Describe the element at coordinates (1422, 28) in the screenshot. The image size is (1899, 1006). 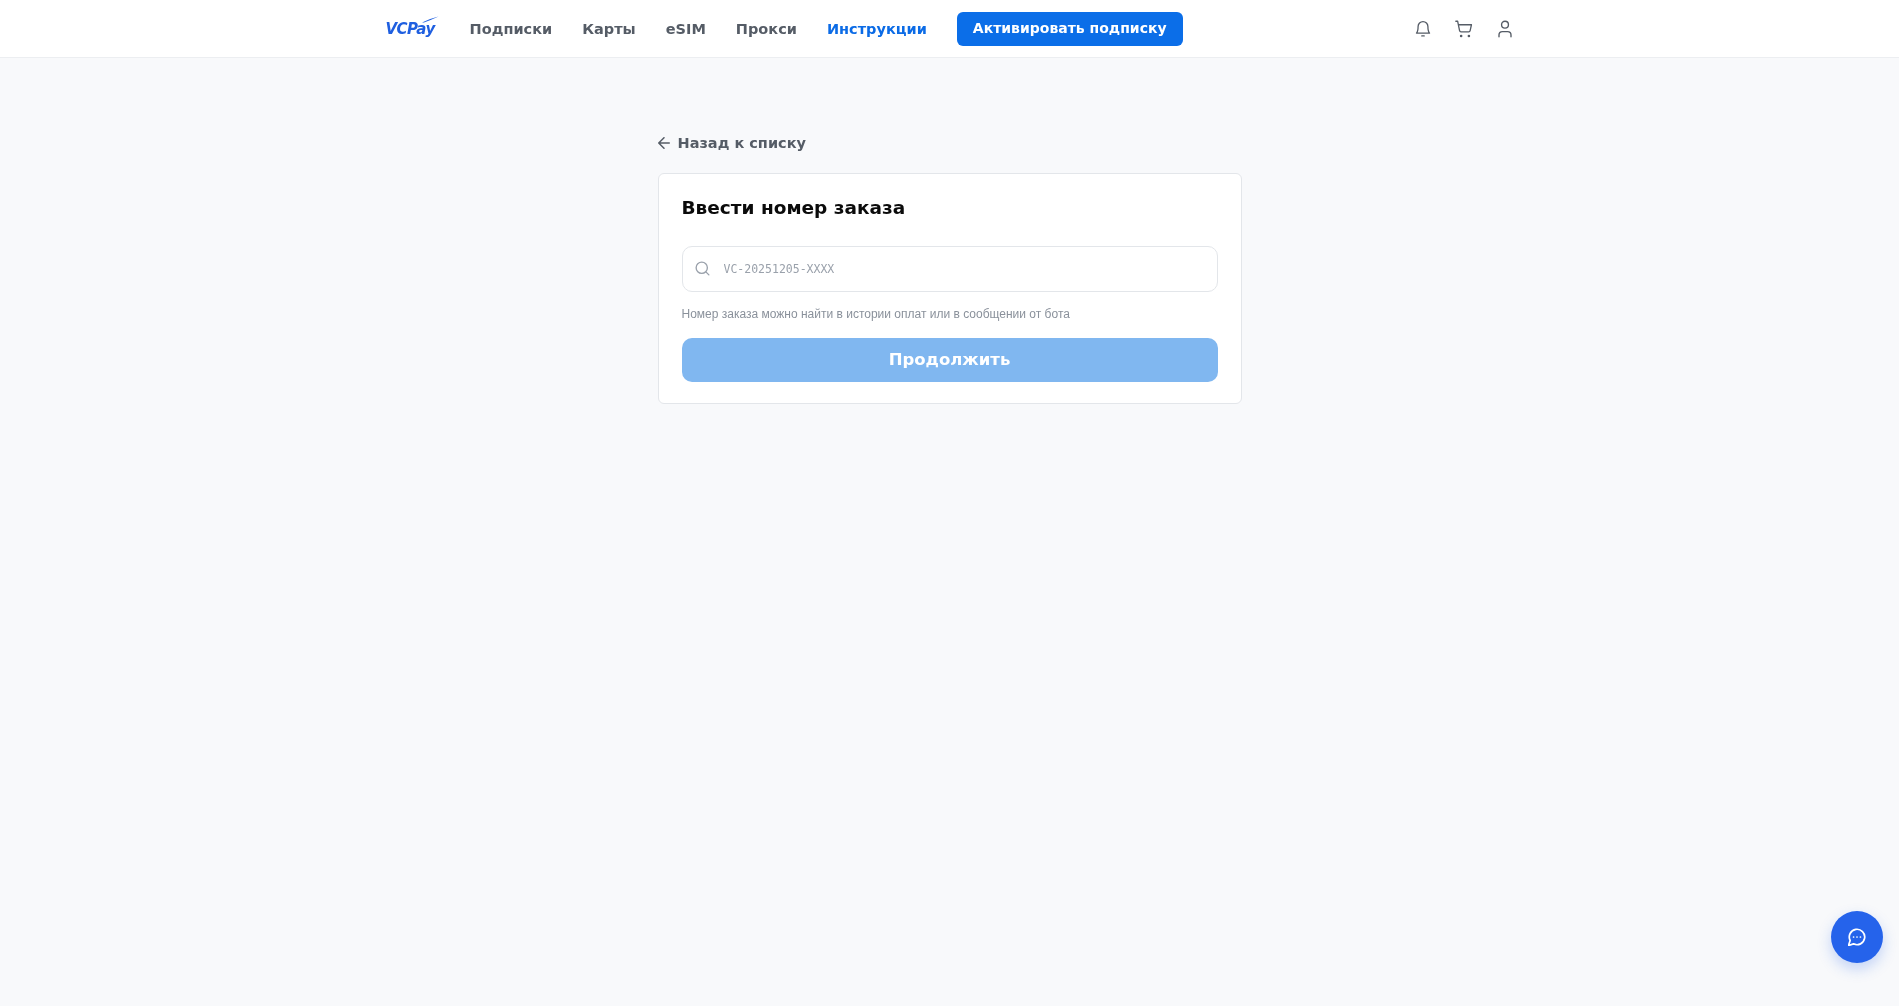
I see `bell-icon` at that location.